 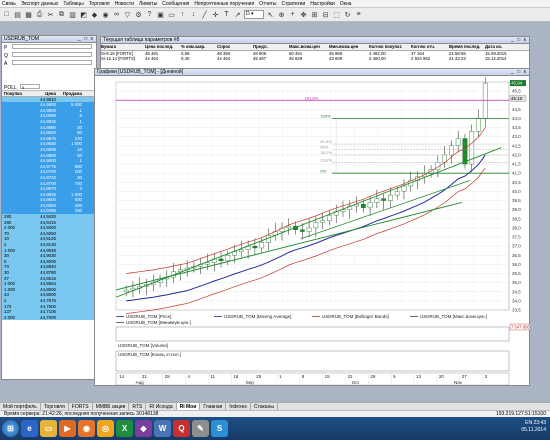 What do you see at coordinates (219, 428) in the screenshot?
I see `skype-icon: S` at bounding box center [219, 428].